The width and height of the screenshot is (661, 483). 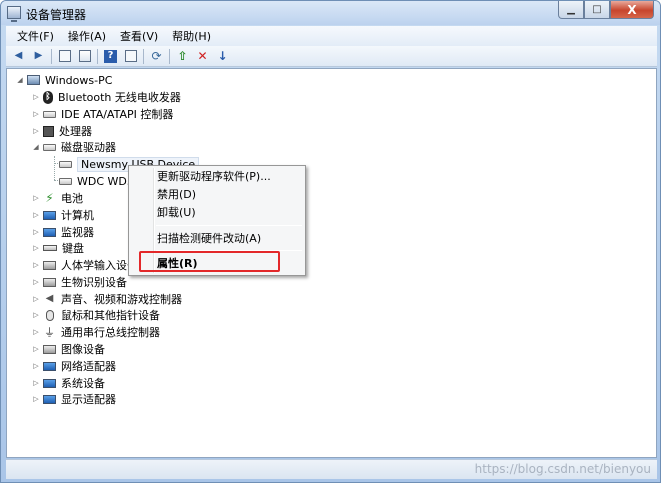 I want to click on tree-item-label: 显示适配器, so click(x=88, y=399).